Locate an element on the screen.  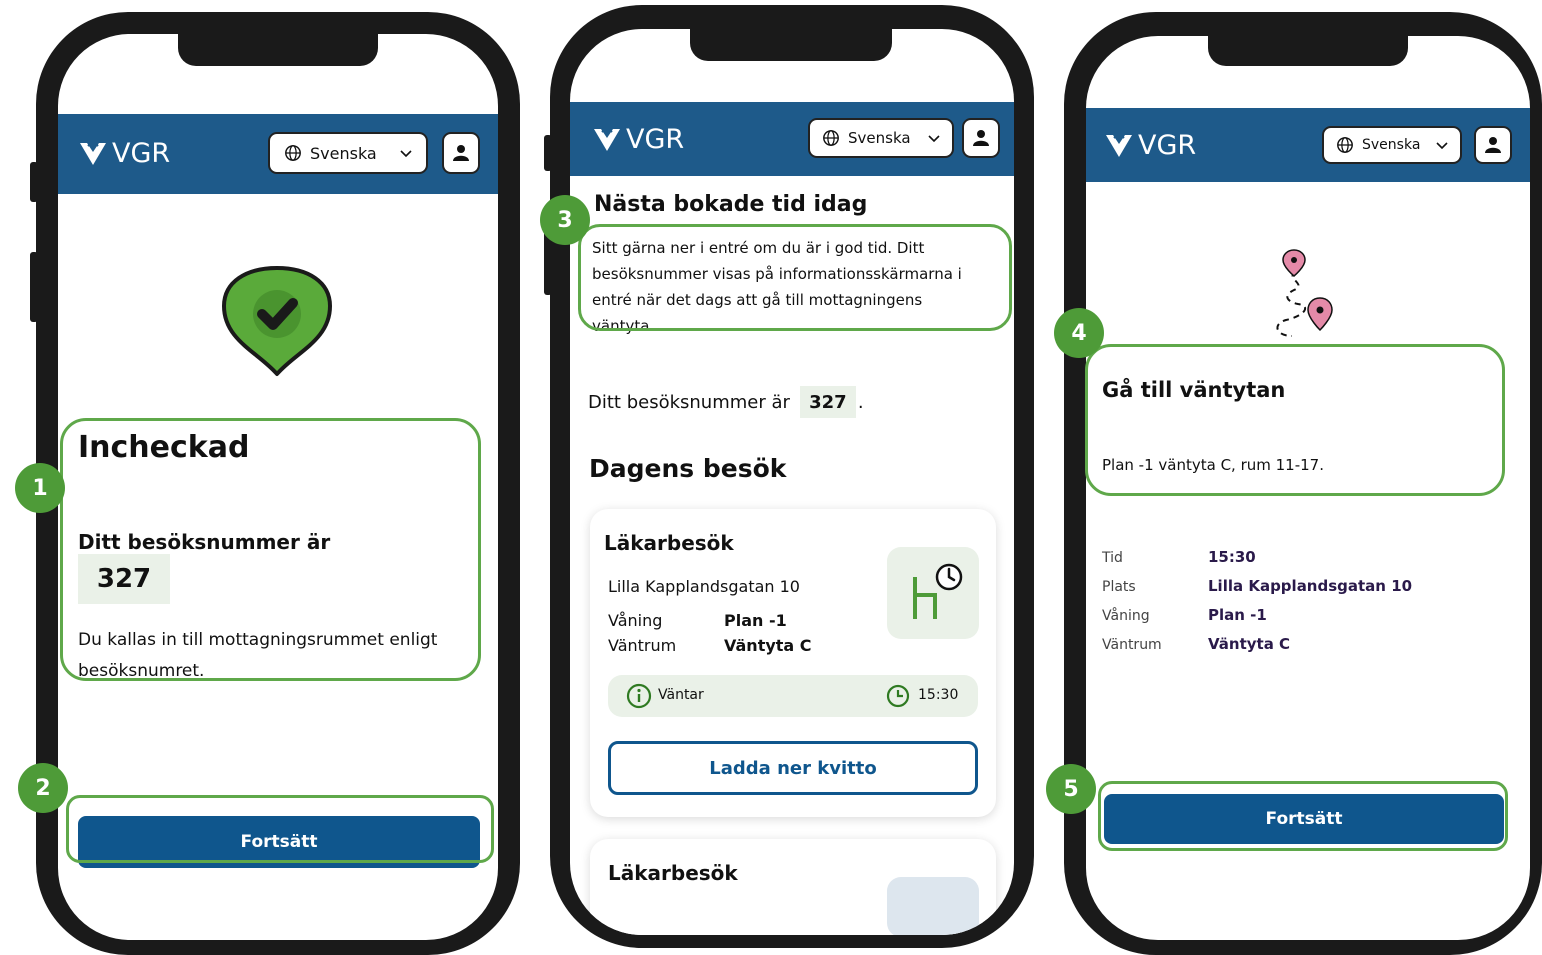
visit-address: Lilla Kapplandsgatan 10 is located at coordinates (704, 586).